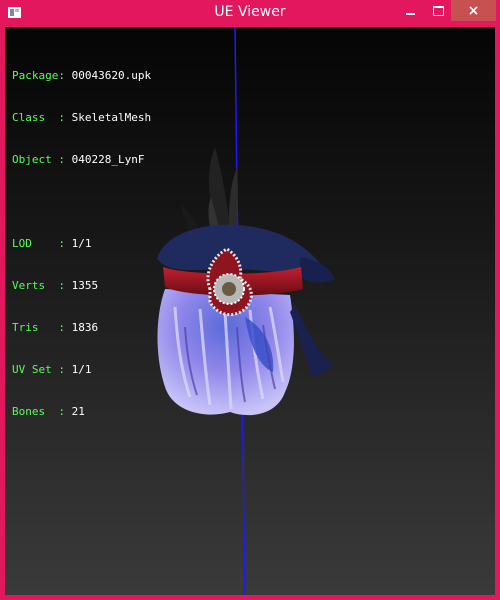  I want to click on info-label: Bones :, so click(42, 411).